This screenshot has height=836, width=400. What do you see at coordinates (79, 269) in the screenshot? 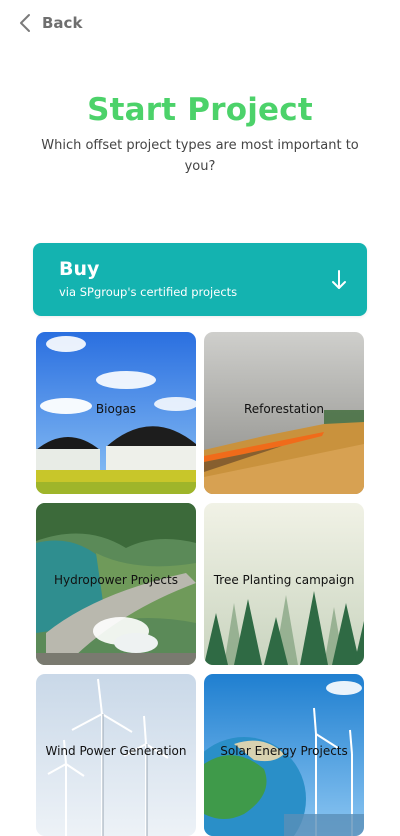
I see `buy-label: Buy` at bounding box center [79, 269].